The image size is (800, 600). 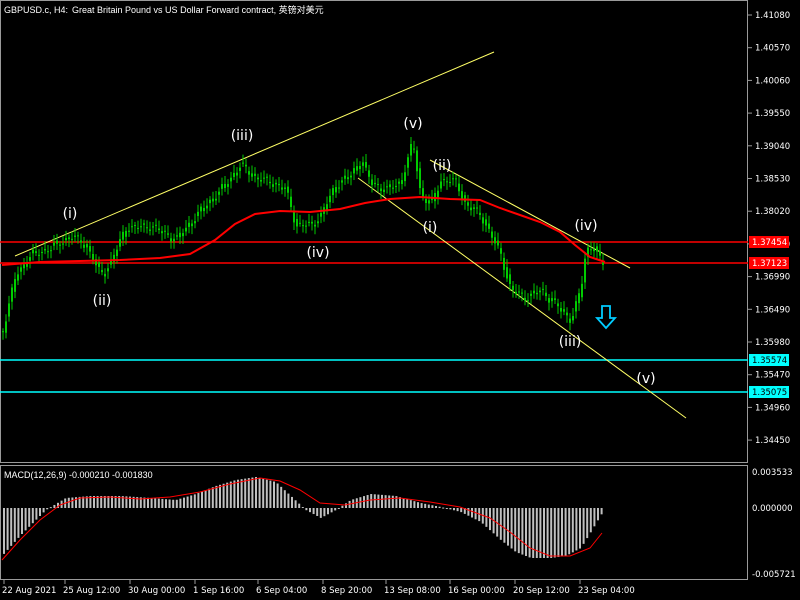 What do you see at coordinates (412, 124) in the screenshot?
I see `wave-label-v-first: (v)` at bounding box center [412, 124].